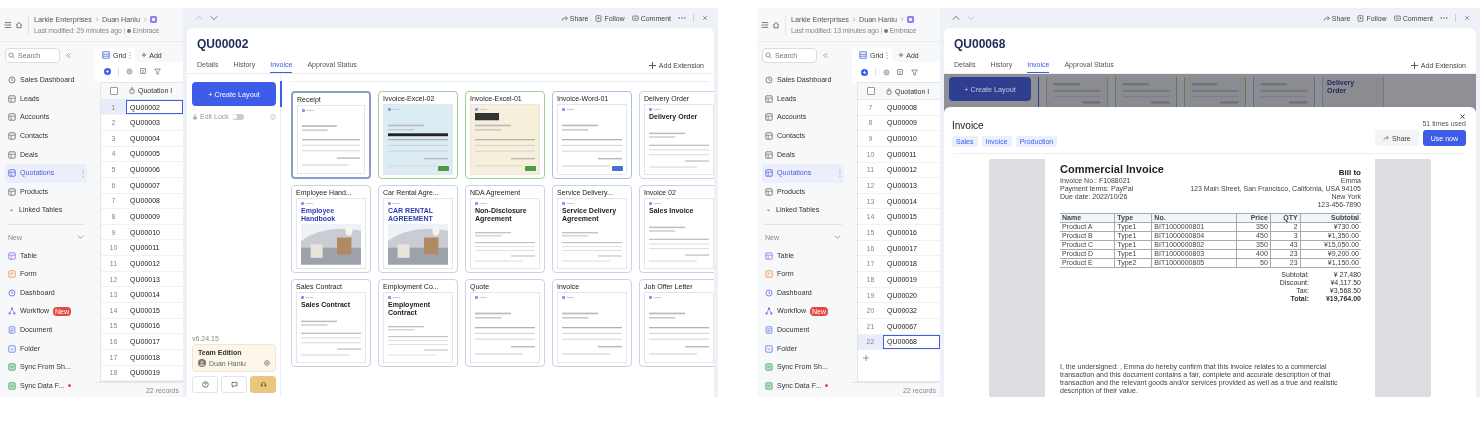 This screenshot has width=1480, height=426. What do you see at coordinates (768, 55) in the screenshot?
I see `search-icon` at bounding box center [768, 55].